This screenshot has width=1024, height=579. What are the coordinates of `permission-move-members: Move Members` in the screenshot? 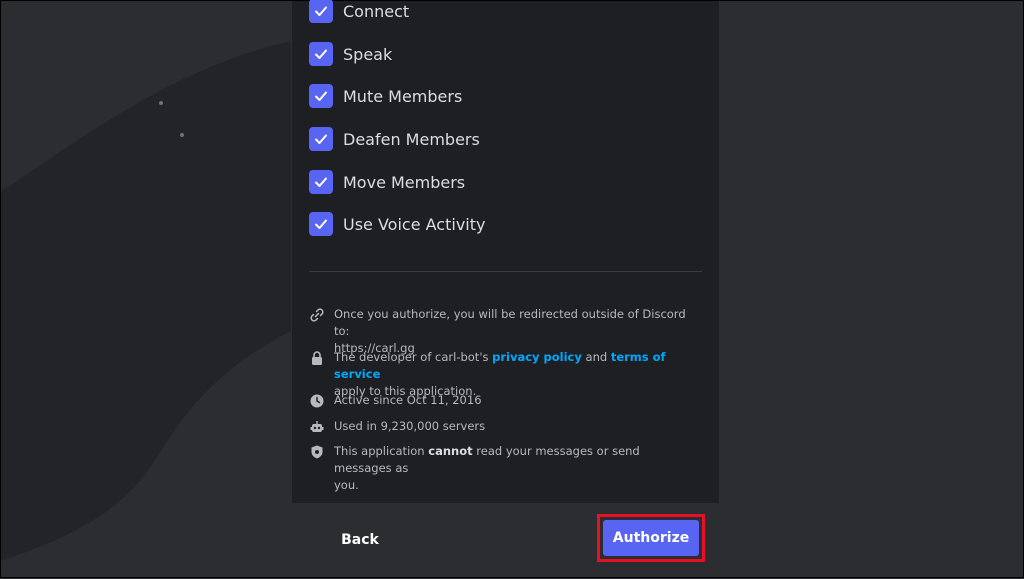 It's located at (387, 182).